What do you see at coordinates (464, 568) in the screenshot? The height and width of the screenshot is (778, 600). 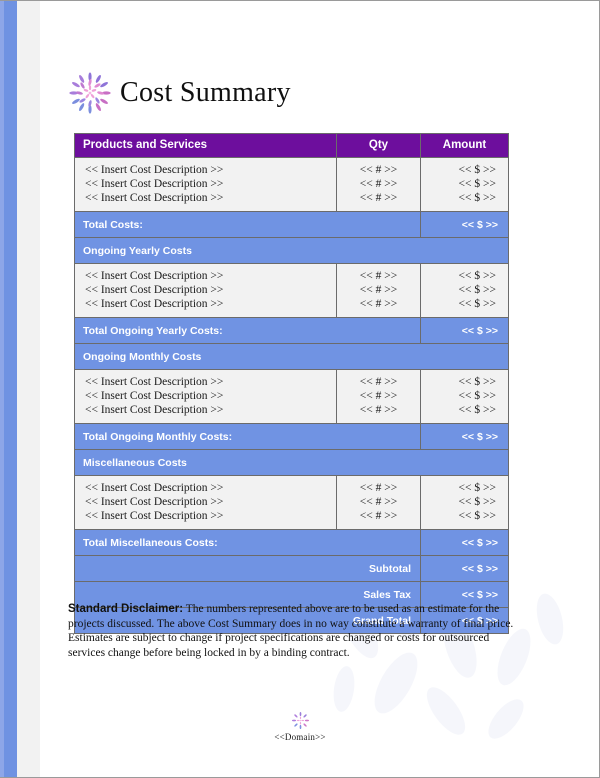 I see `summary-amount-cell: << $ >>` at bounding box center [464, 568].